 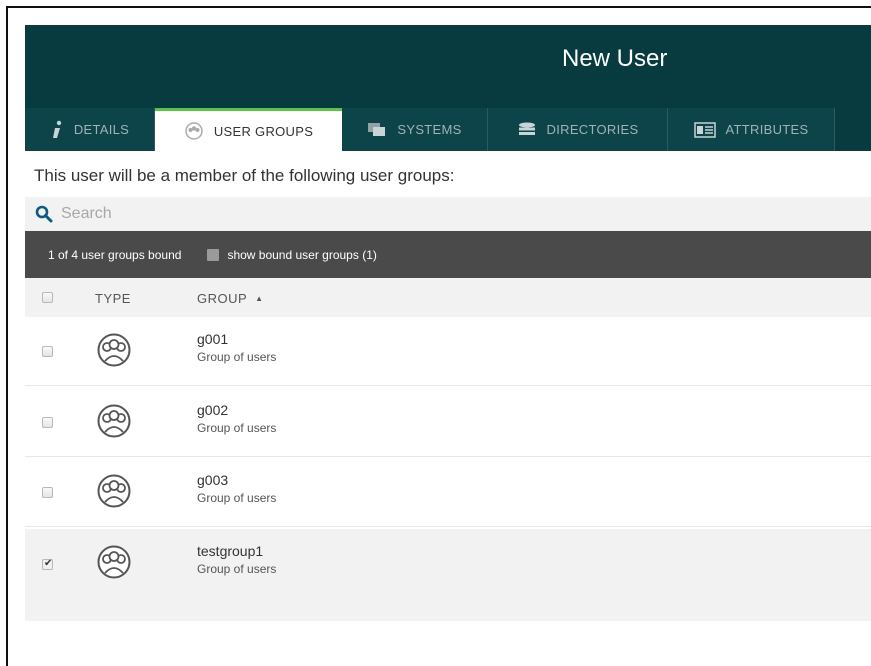 What do you see at coordinates (101, 129) in the screenshot?
I see `tab-details-label: DETAILS` at bounding box center [101, 129].